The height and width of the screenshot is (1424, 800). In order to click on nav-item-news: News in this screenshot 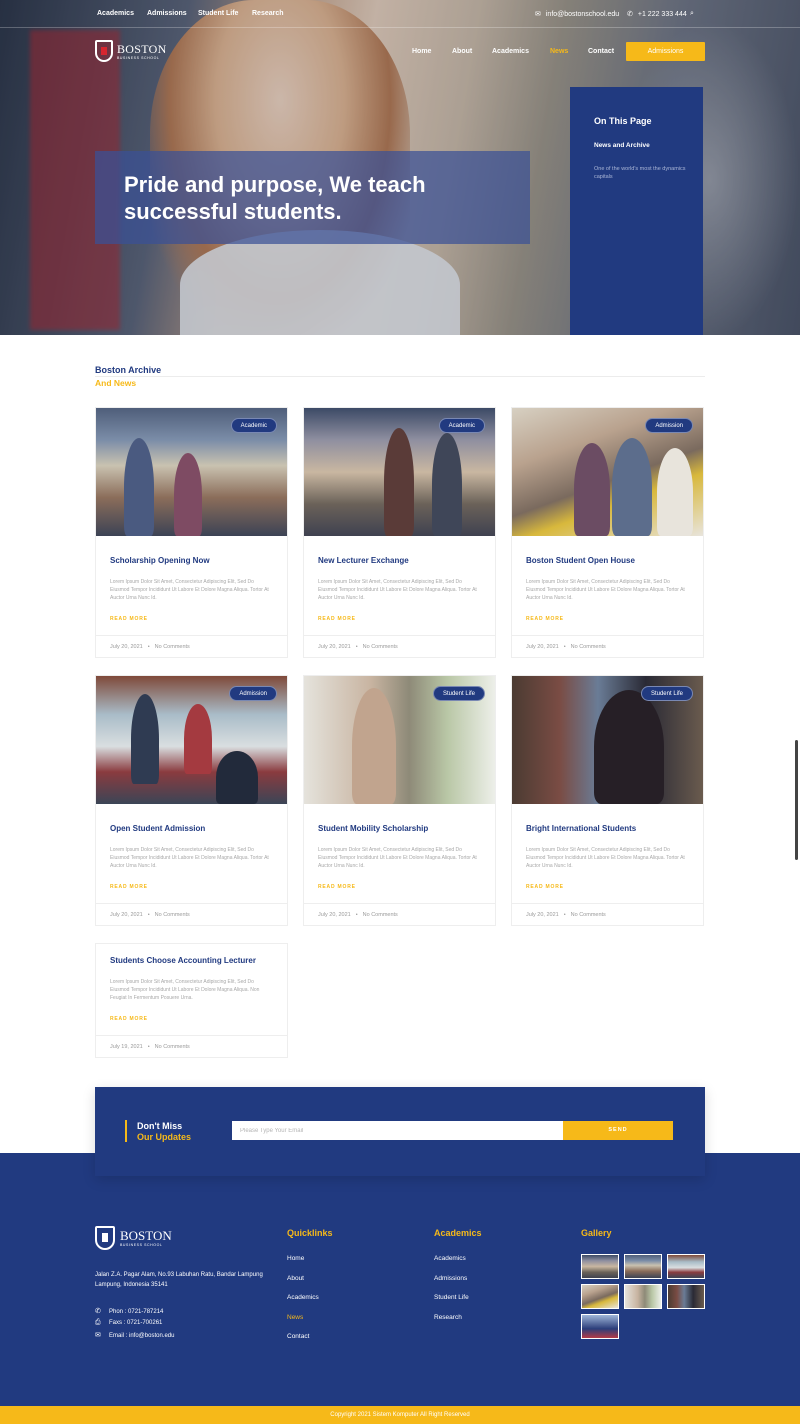, I will do `click(559, 51)`.